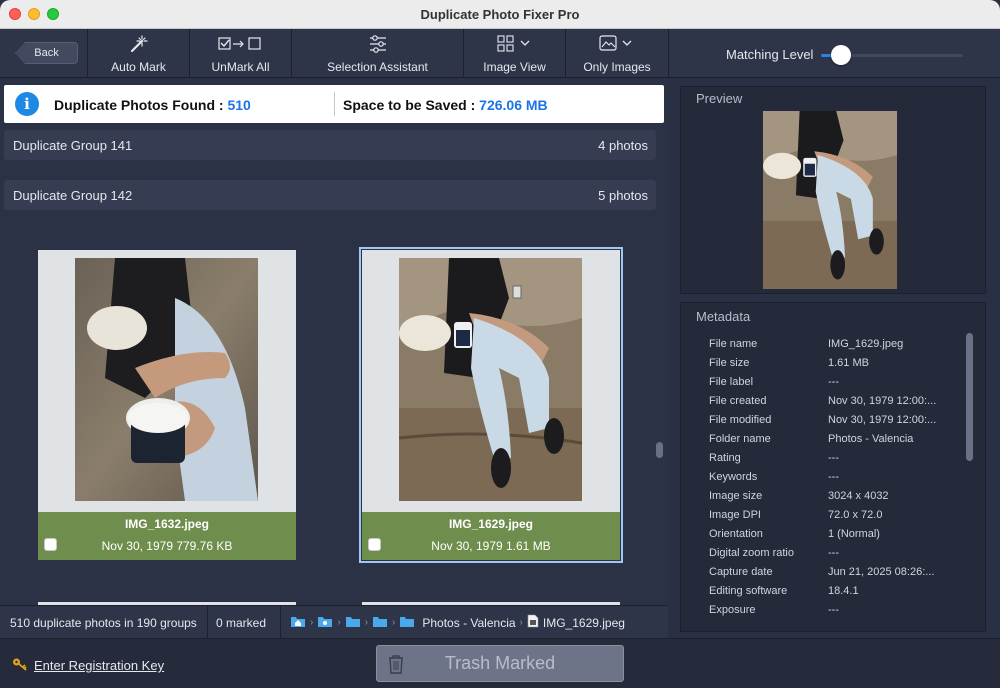 The height and width of the screenshot is (688, 1000). Describe the element at coordinates (740, 439) in the screenshot. I see `metadata-key: Folder name` at that location.